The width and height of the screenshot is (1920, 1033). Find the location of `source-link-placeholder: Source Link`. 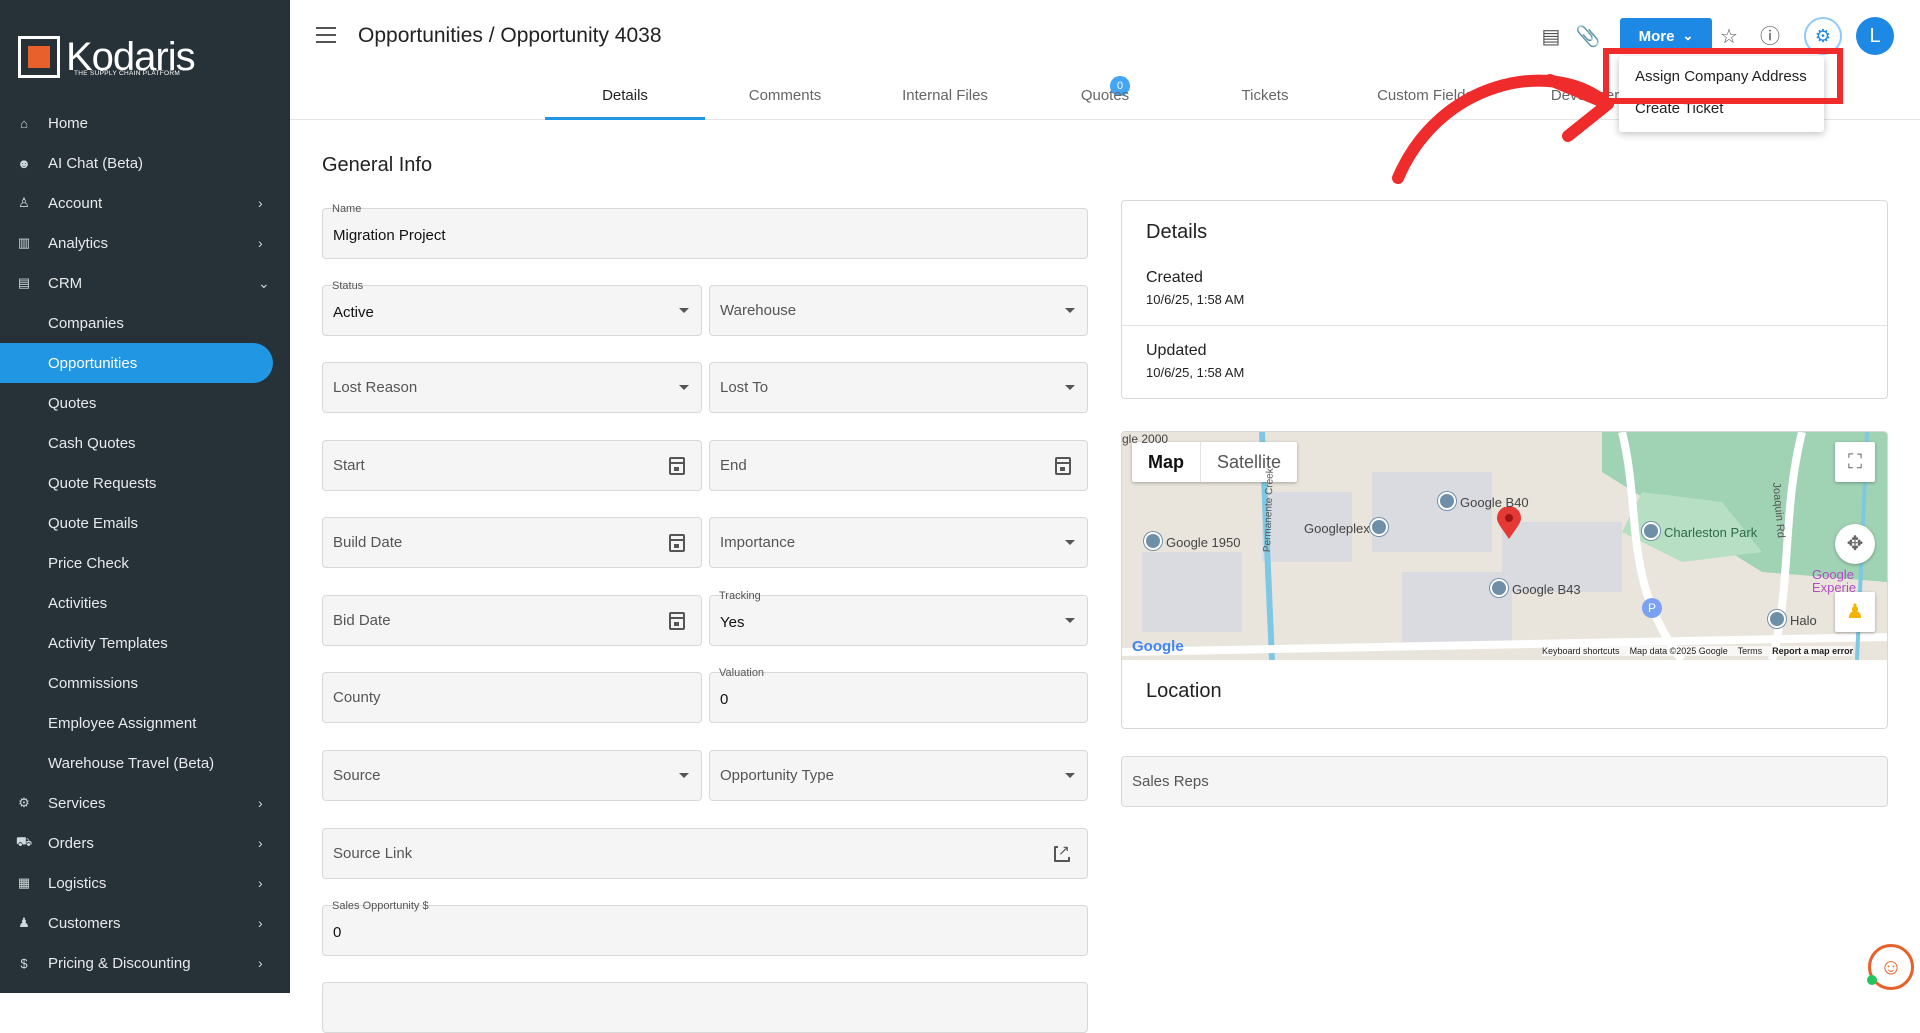

source-link-placeholder: Source Link is located at coordinates (373, 853).